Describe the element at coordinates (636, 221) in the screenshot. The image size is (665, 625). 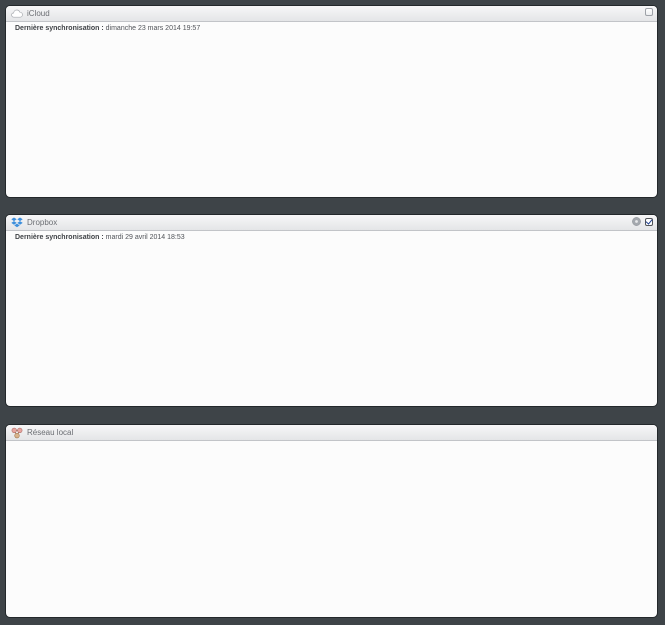
I see `gear-icon` at that location.